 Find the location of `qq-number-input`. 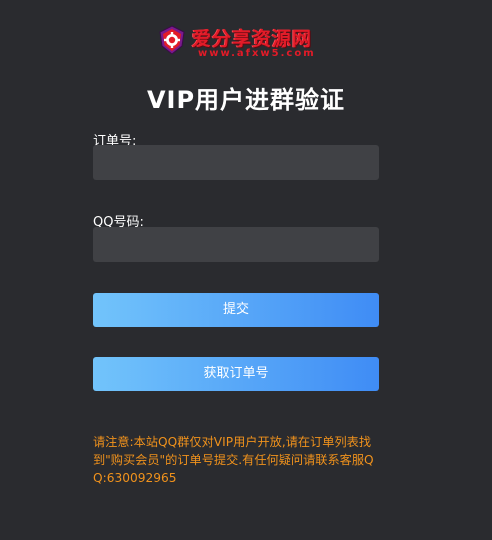

qq-number-input is located at coordinates (236, 244).